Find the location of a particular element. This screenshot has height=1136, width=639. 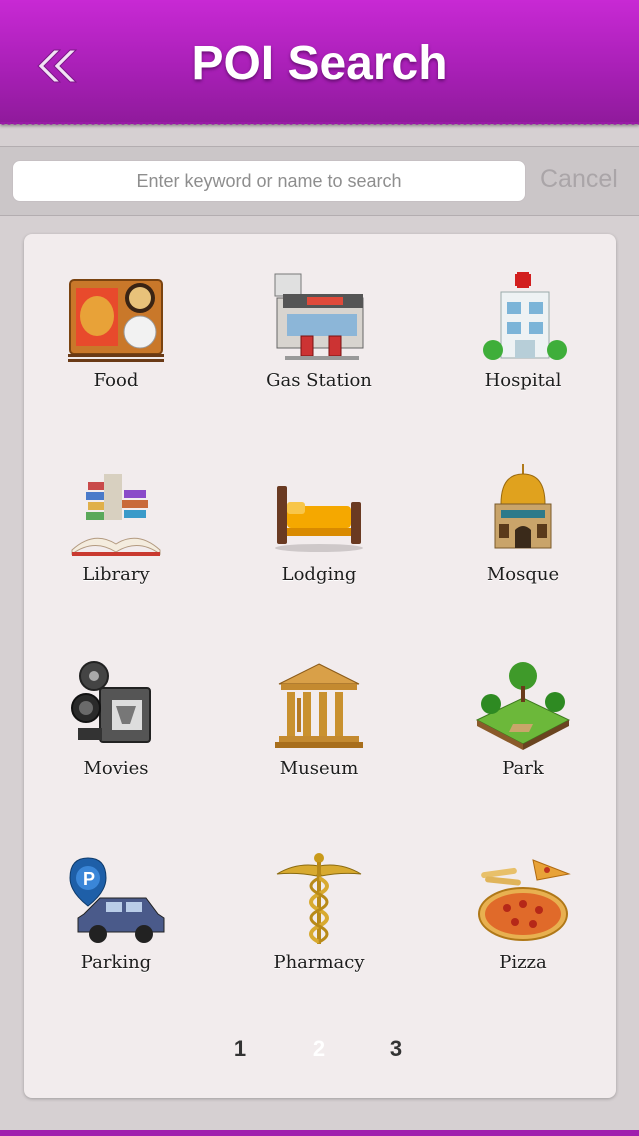

category-library: Library is located at coordinates (116, 544).